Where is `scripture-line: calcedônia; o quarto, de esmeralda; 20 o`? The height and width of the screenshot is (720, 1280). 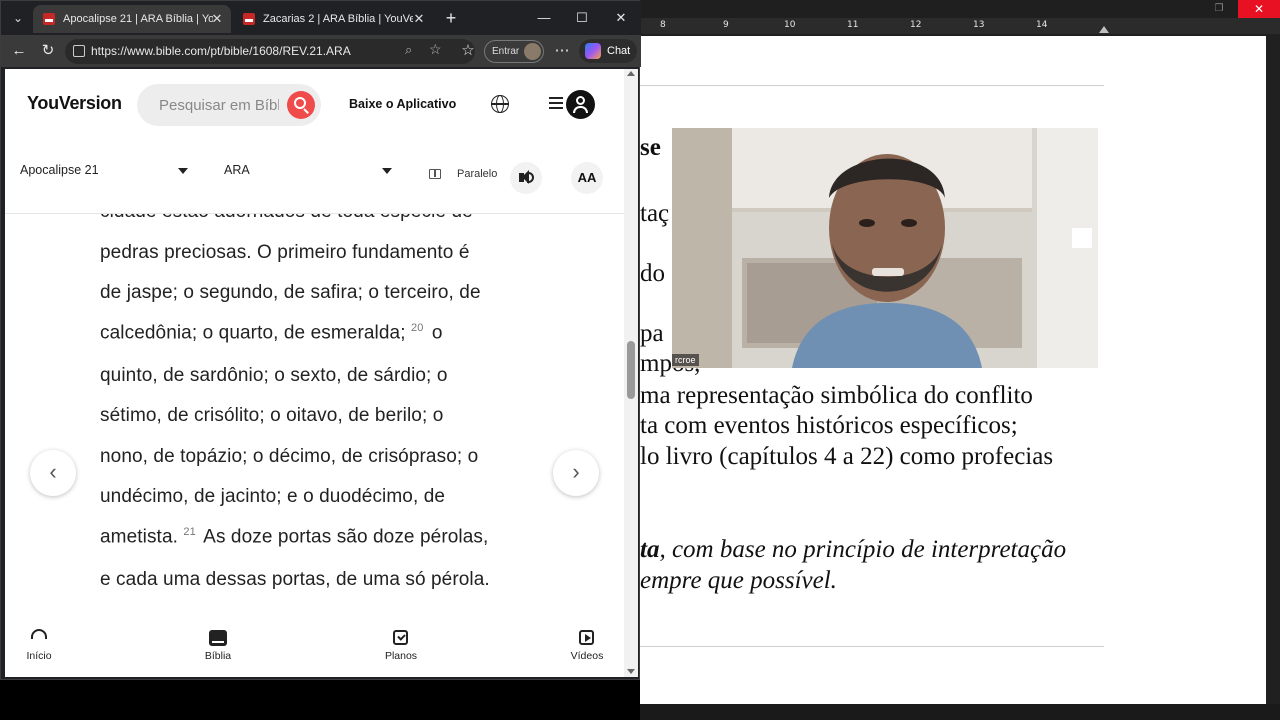 scripture-line: calcedônia; o quarto, de esmeralda; 20 o is located at coordinates (271, 333).